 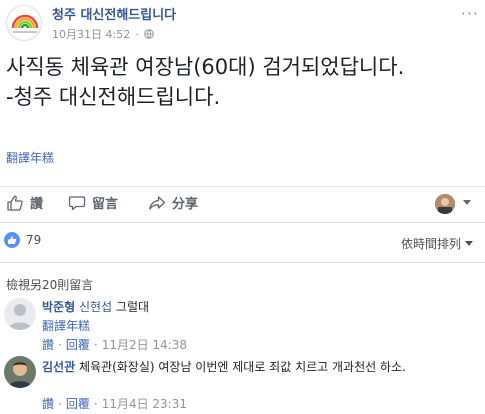 I want to click on sort-label: 依時間排列, so click(x=430, y=244).